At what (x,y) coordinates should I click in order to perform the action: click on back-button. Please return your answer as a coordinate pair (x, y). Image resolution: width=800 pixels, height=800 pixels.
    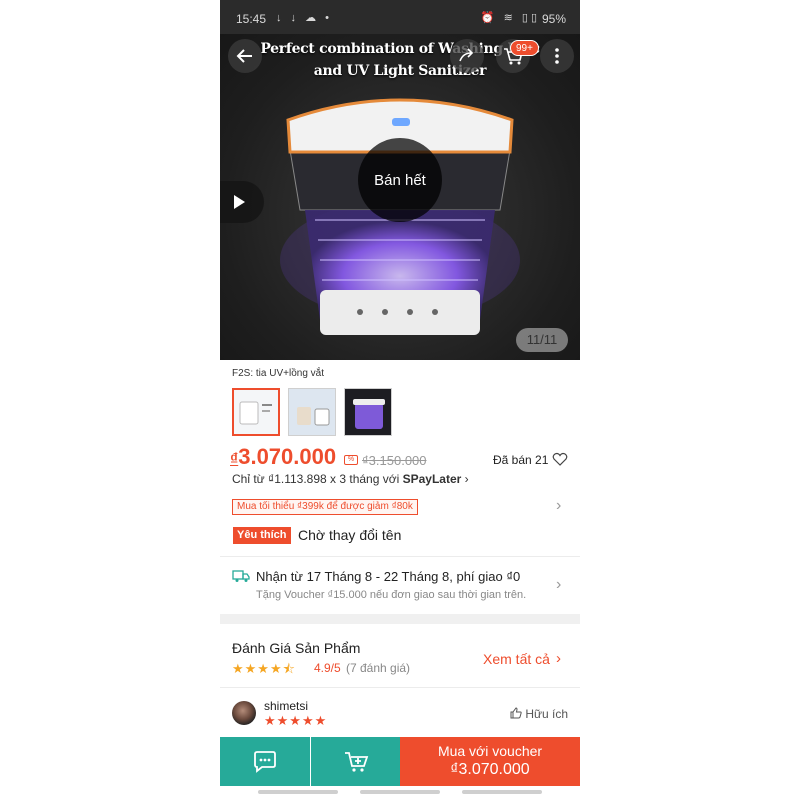
    Looking at the image, I should click on (245, 56).